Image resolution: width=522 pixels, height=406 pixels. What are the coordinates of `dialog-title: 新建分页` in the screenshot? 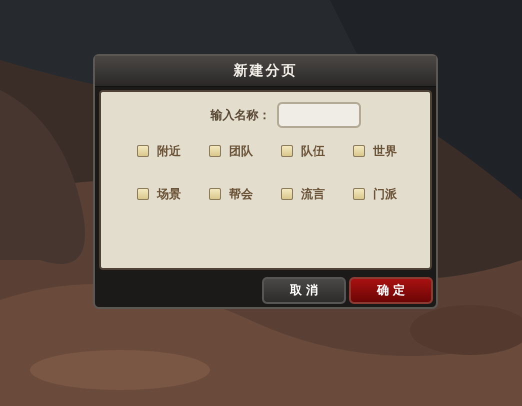 It's located at (265, 71).